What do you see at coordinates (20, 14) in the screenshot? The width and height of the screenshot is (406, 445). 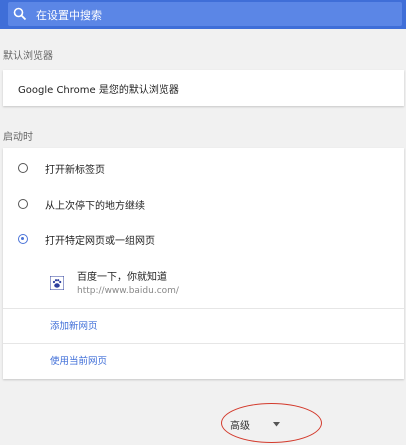 I see `search-icon` at bounding box center [20, 14].